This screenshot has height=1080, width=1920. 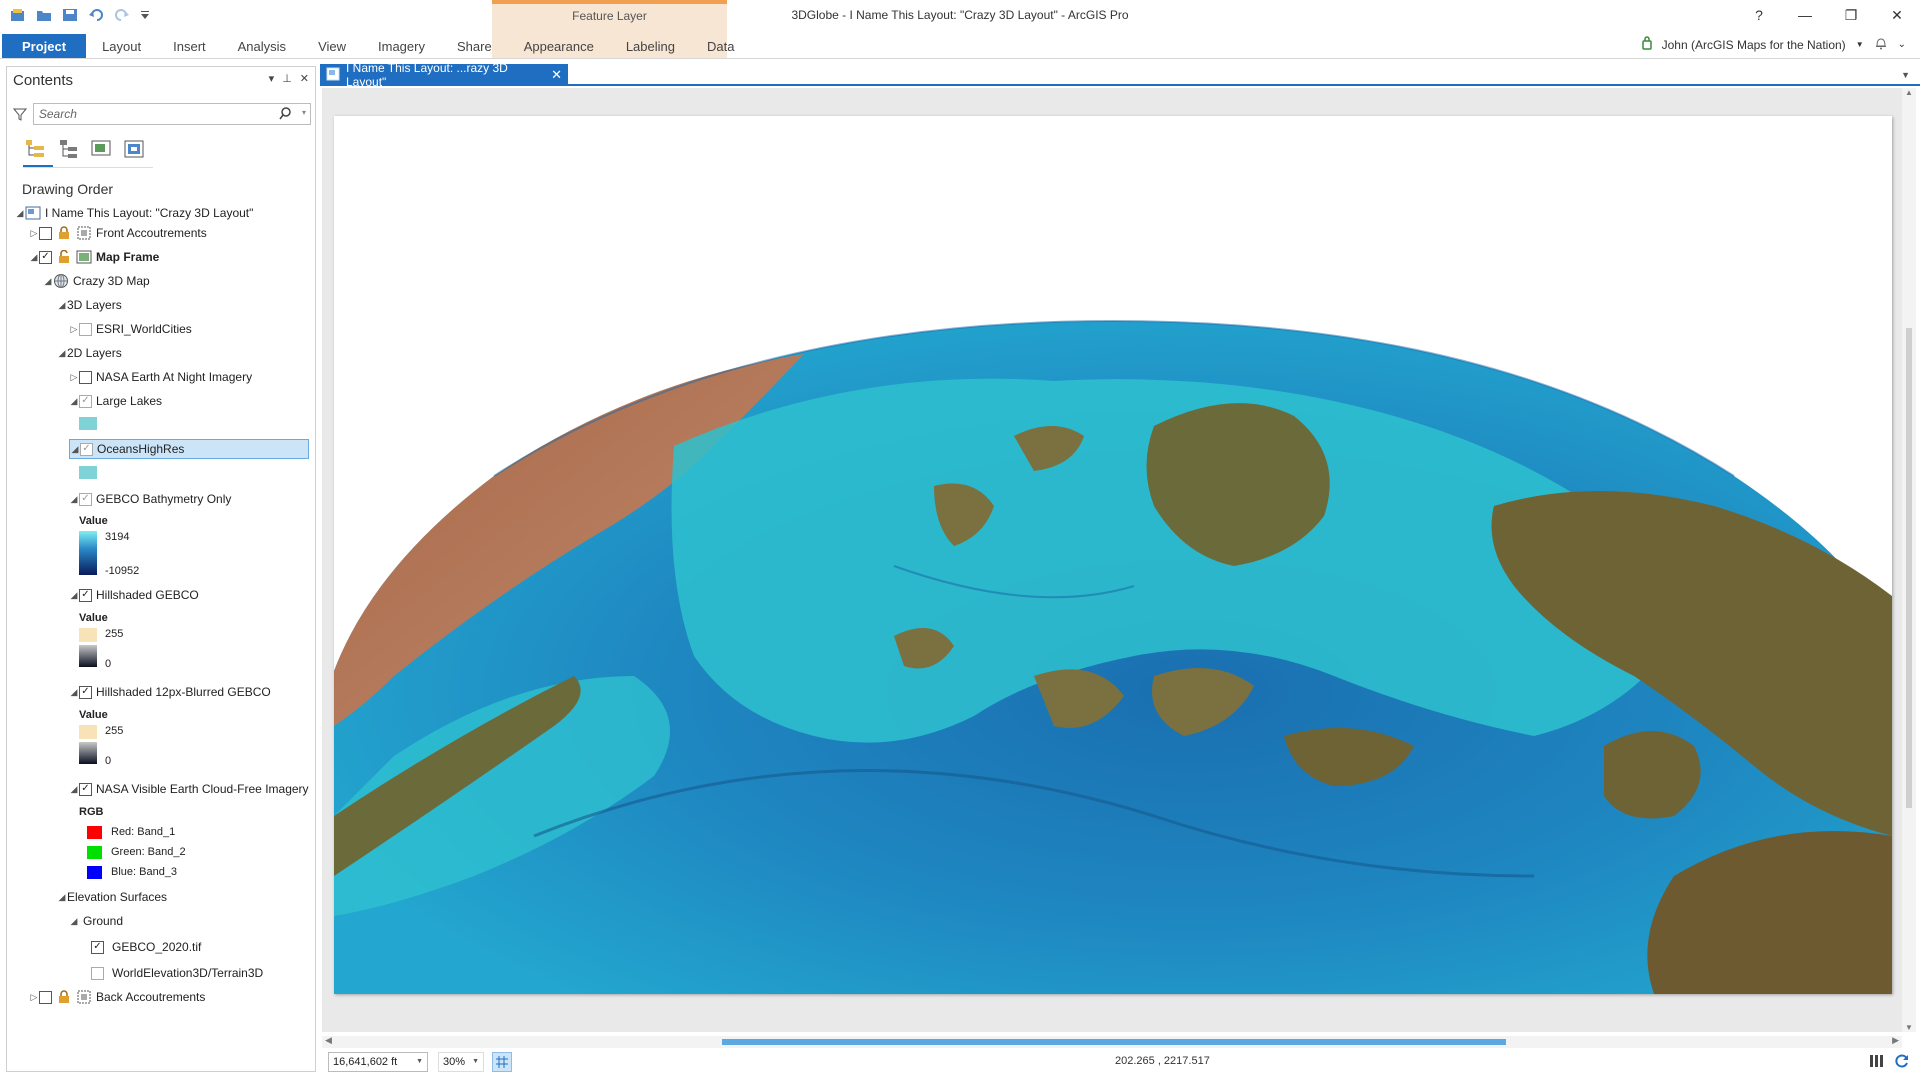 What do you see at coordinates (1881, 44) in the screenshot?
I see `notification-bell-icon` at bounding box center [1881, 44].